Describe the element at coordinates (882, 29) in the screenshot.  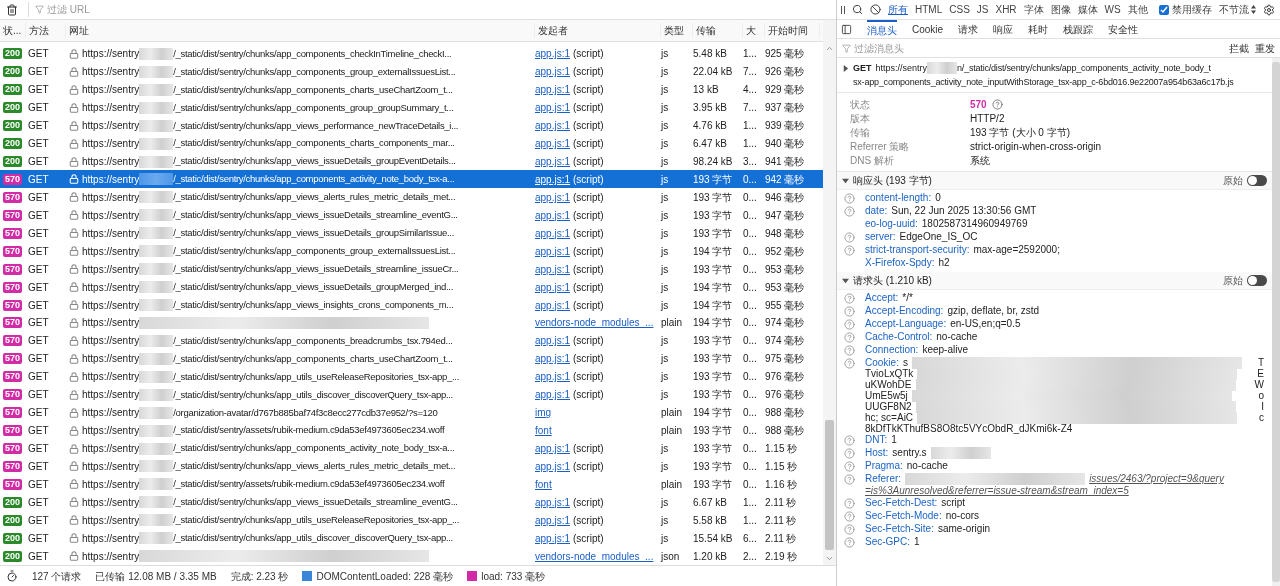
I see `detail-tab: 消息头` at that location.